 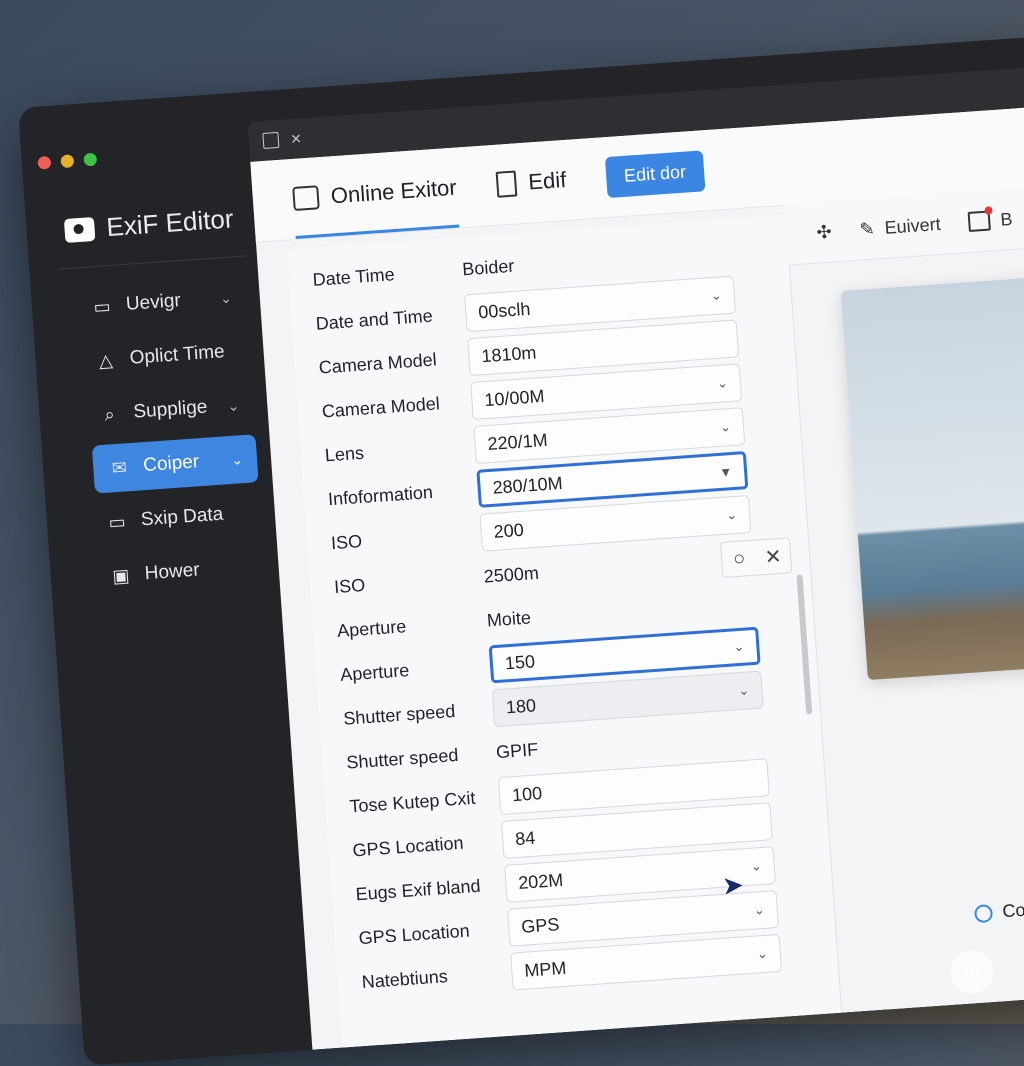 I want to click on mail-icon: ✉, so click(x=119, y=467).